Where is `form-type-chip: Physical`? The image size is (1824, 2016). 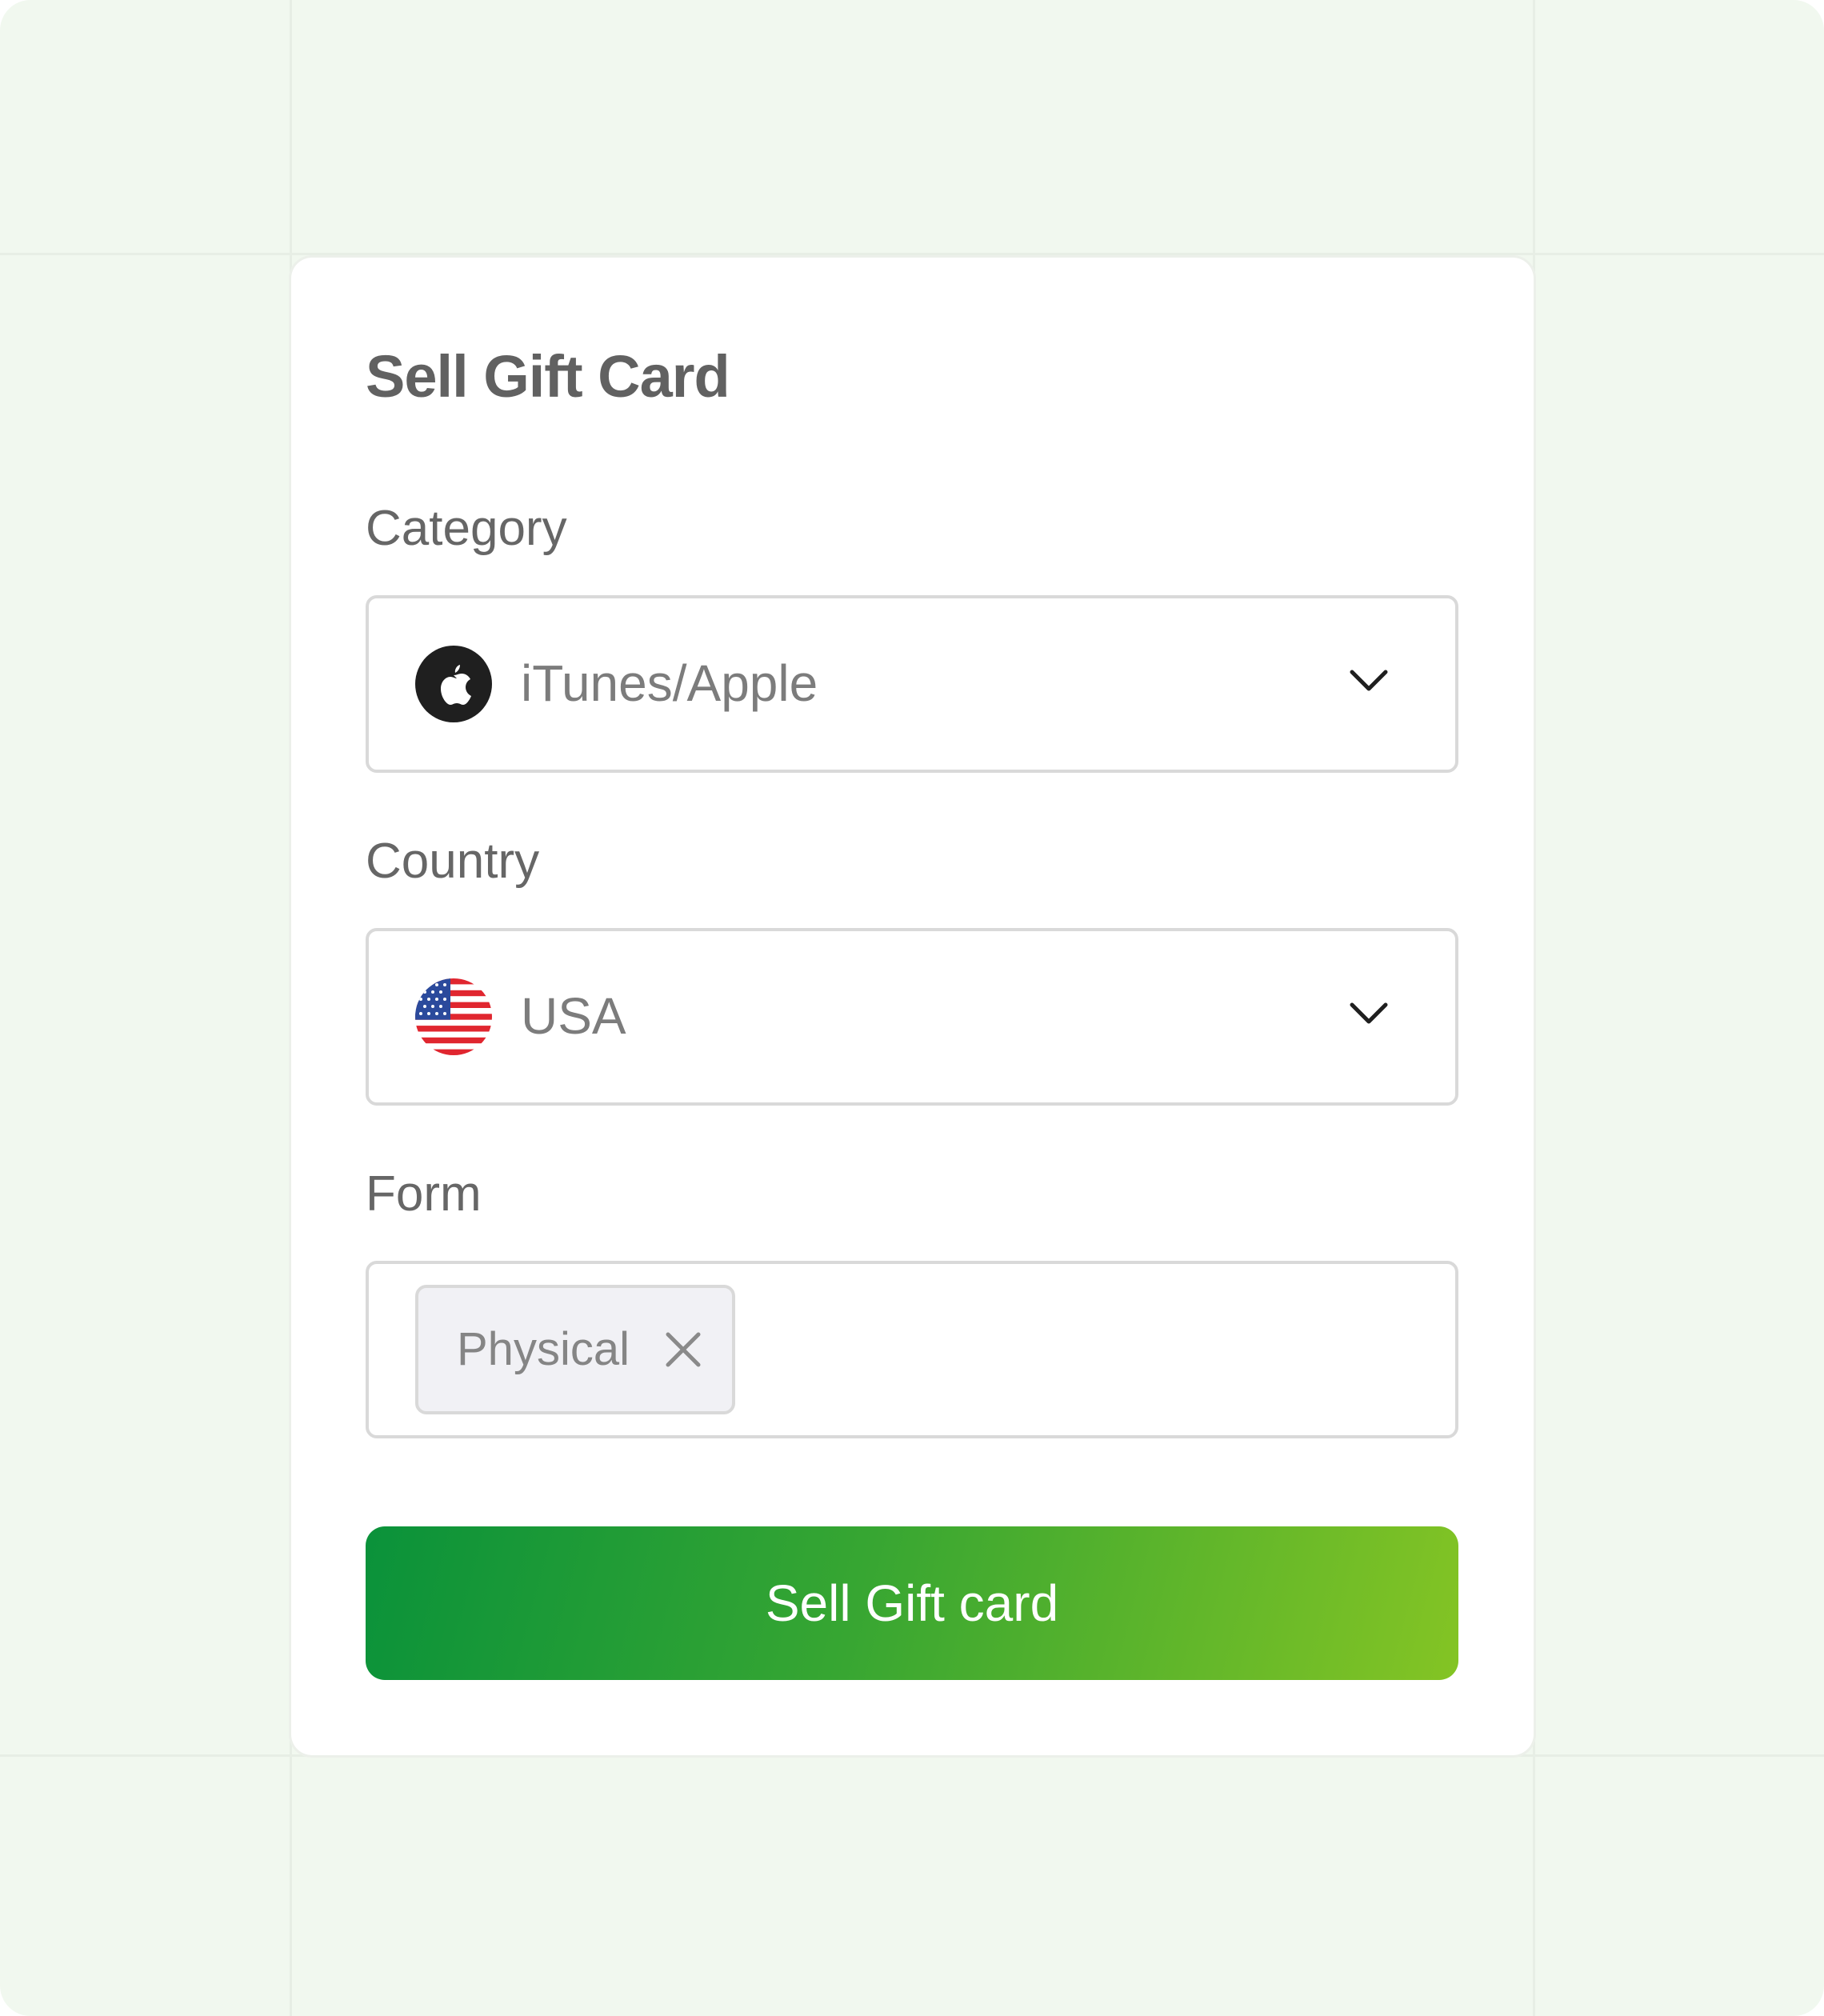 form-type-chip: Physical is located at coordinates (575, 1349).